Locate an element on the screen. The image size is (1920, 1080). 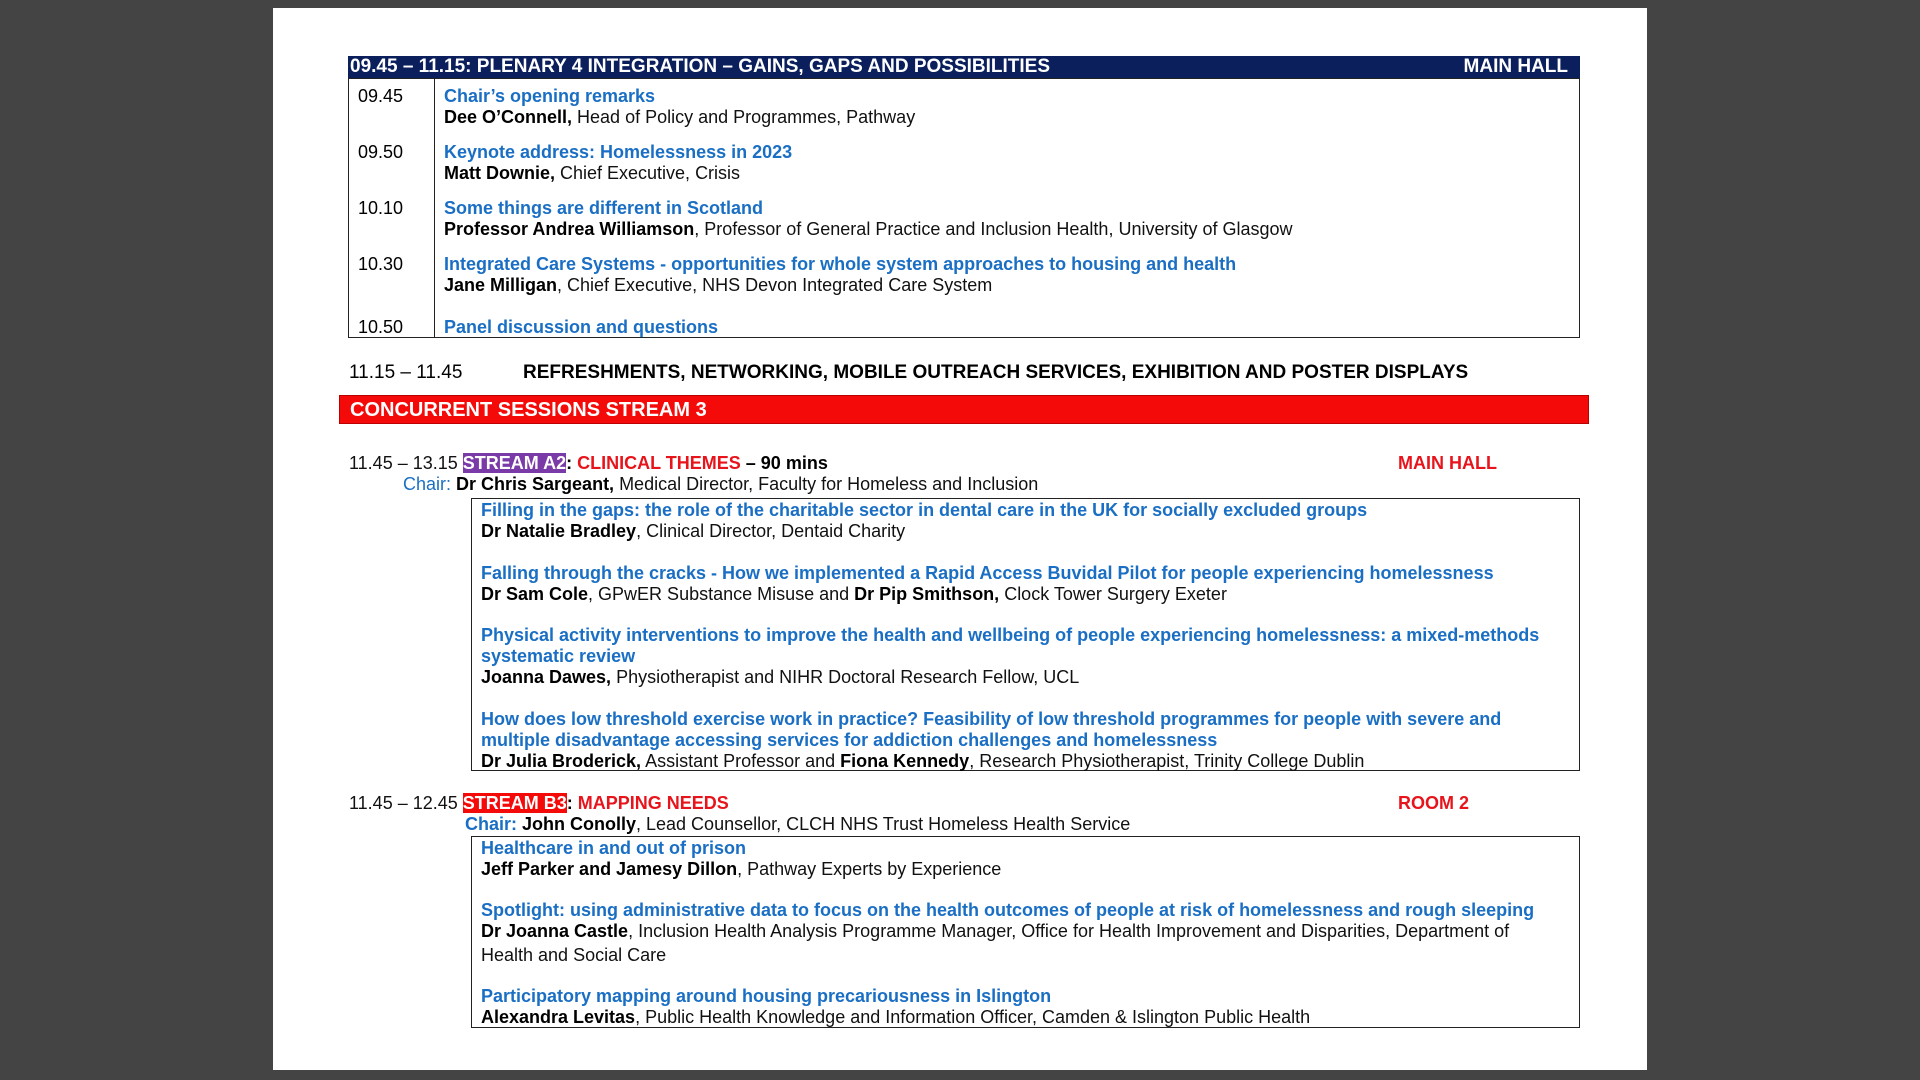
plenary-item-title: Some things are different in Scotland is located at coordinates (604, 208).